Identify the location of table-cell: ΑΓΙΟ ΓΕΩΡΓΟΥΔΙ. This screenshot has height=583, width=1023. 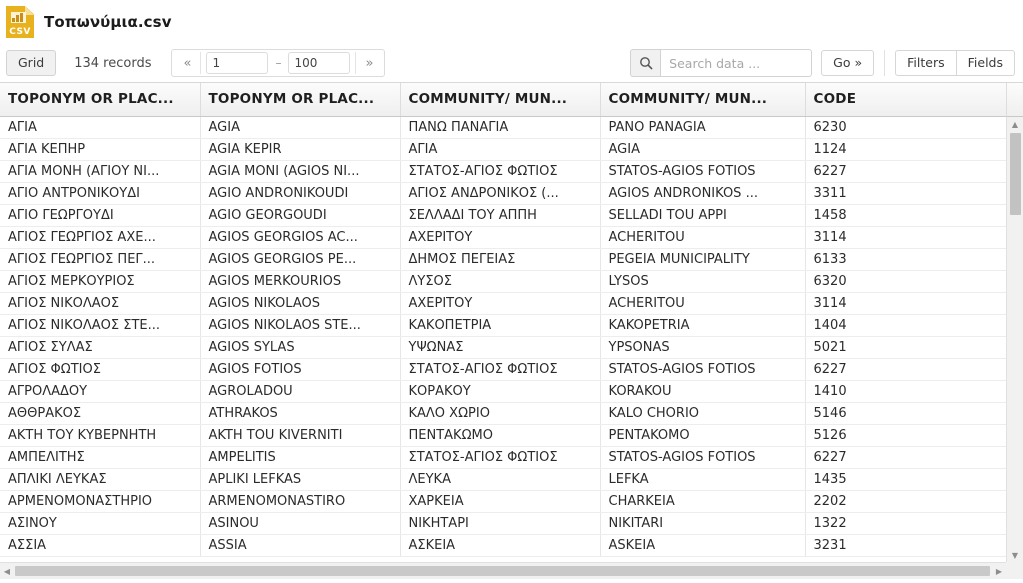
(100, 215).